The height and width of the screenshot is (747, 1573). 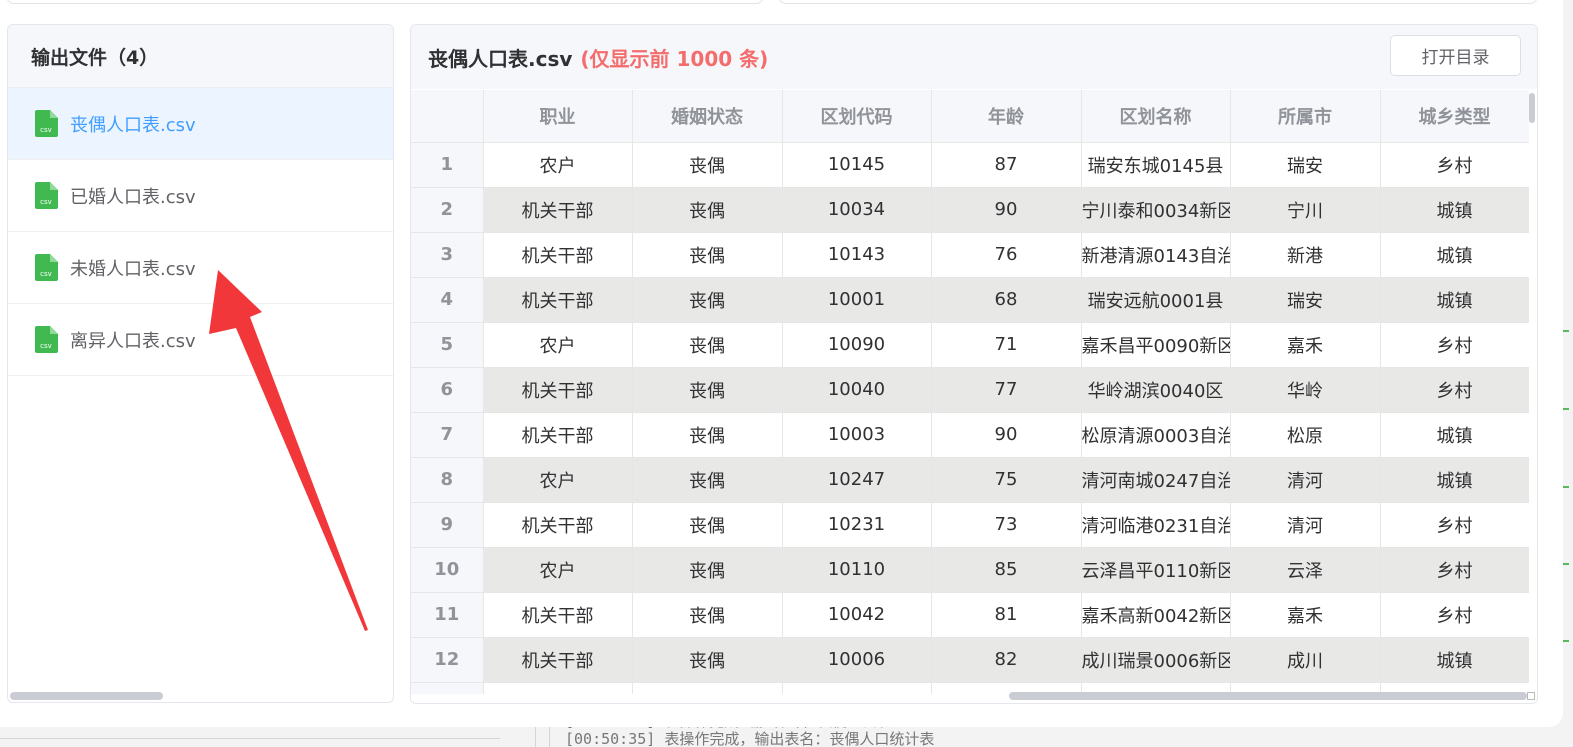 I want to click on column-header: 区划名称, so click(x=1156, y=116).